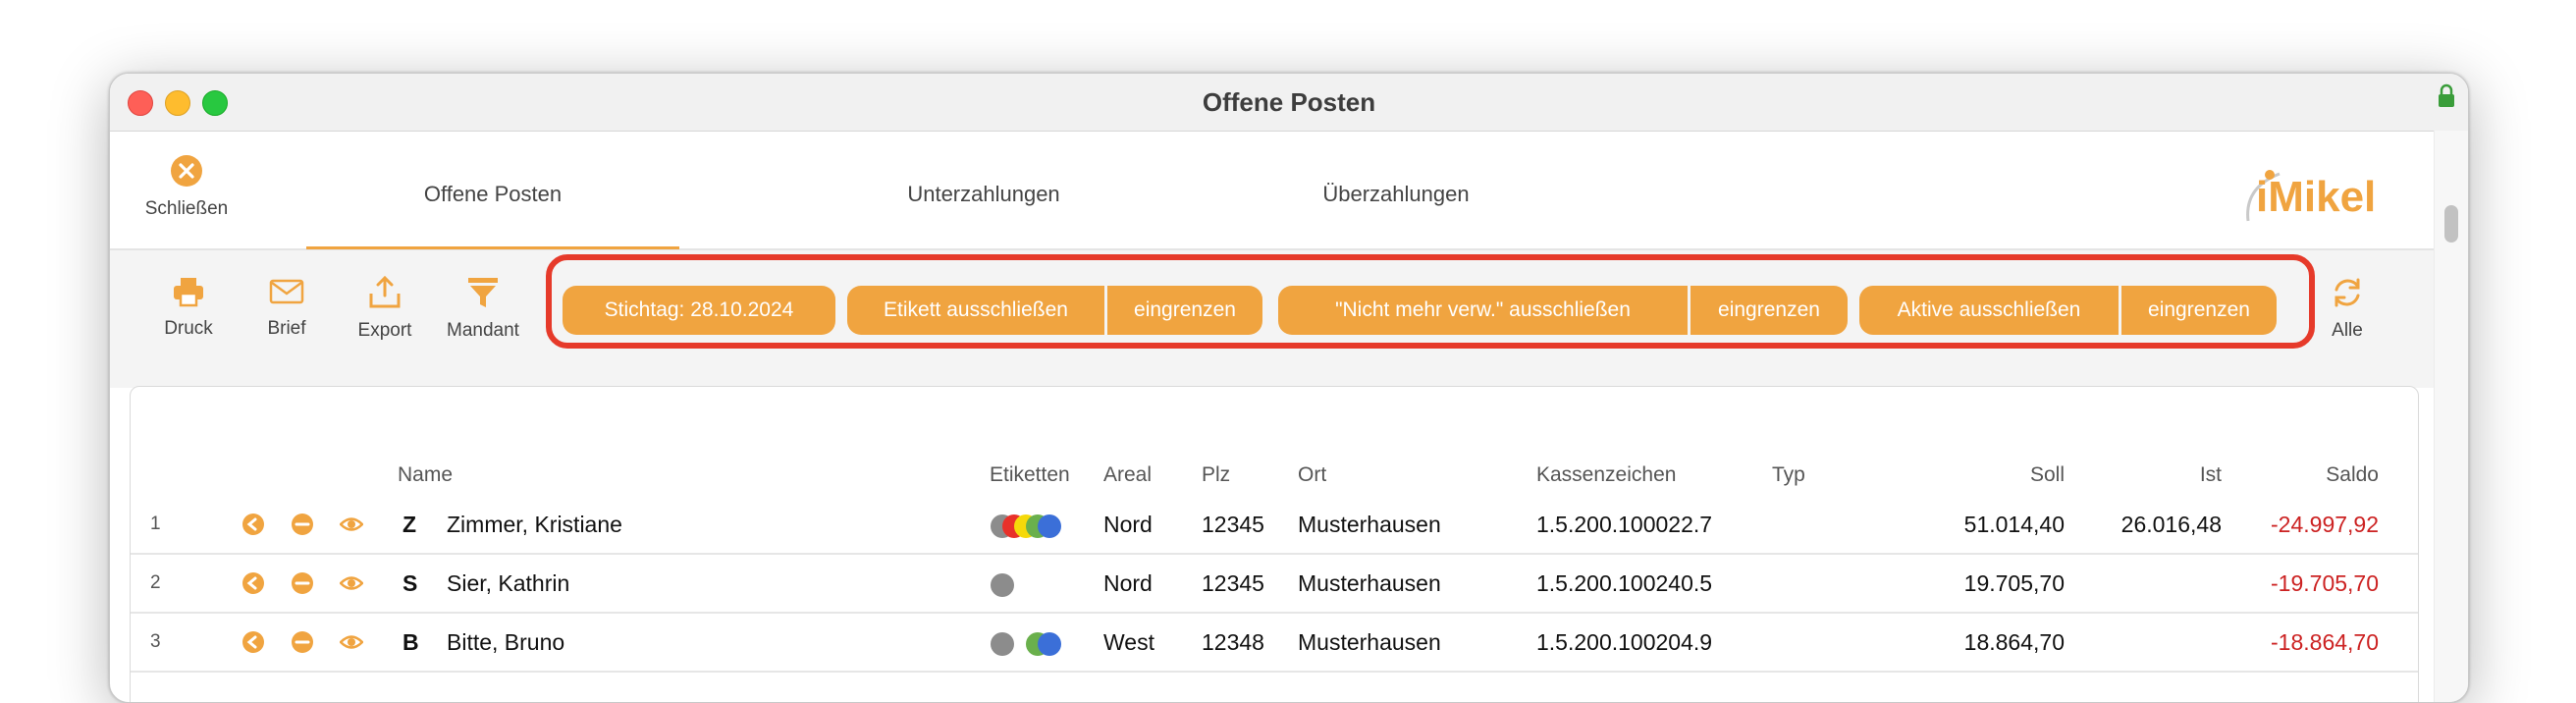 This screenshot has height=703, width=2576. What do you see at coordinates (2014, 524) in the screenshot?
I see `cell-soll: 51.014,40` at bounding box center [2014, 524].